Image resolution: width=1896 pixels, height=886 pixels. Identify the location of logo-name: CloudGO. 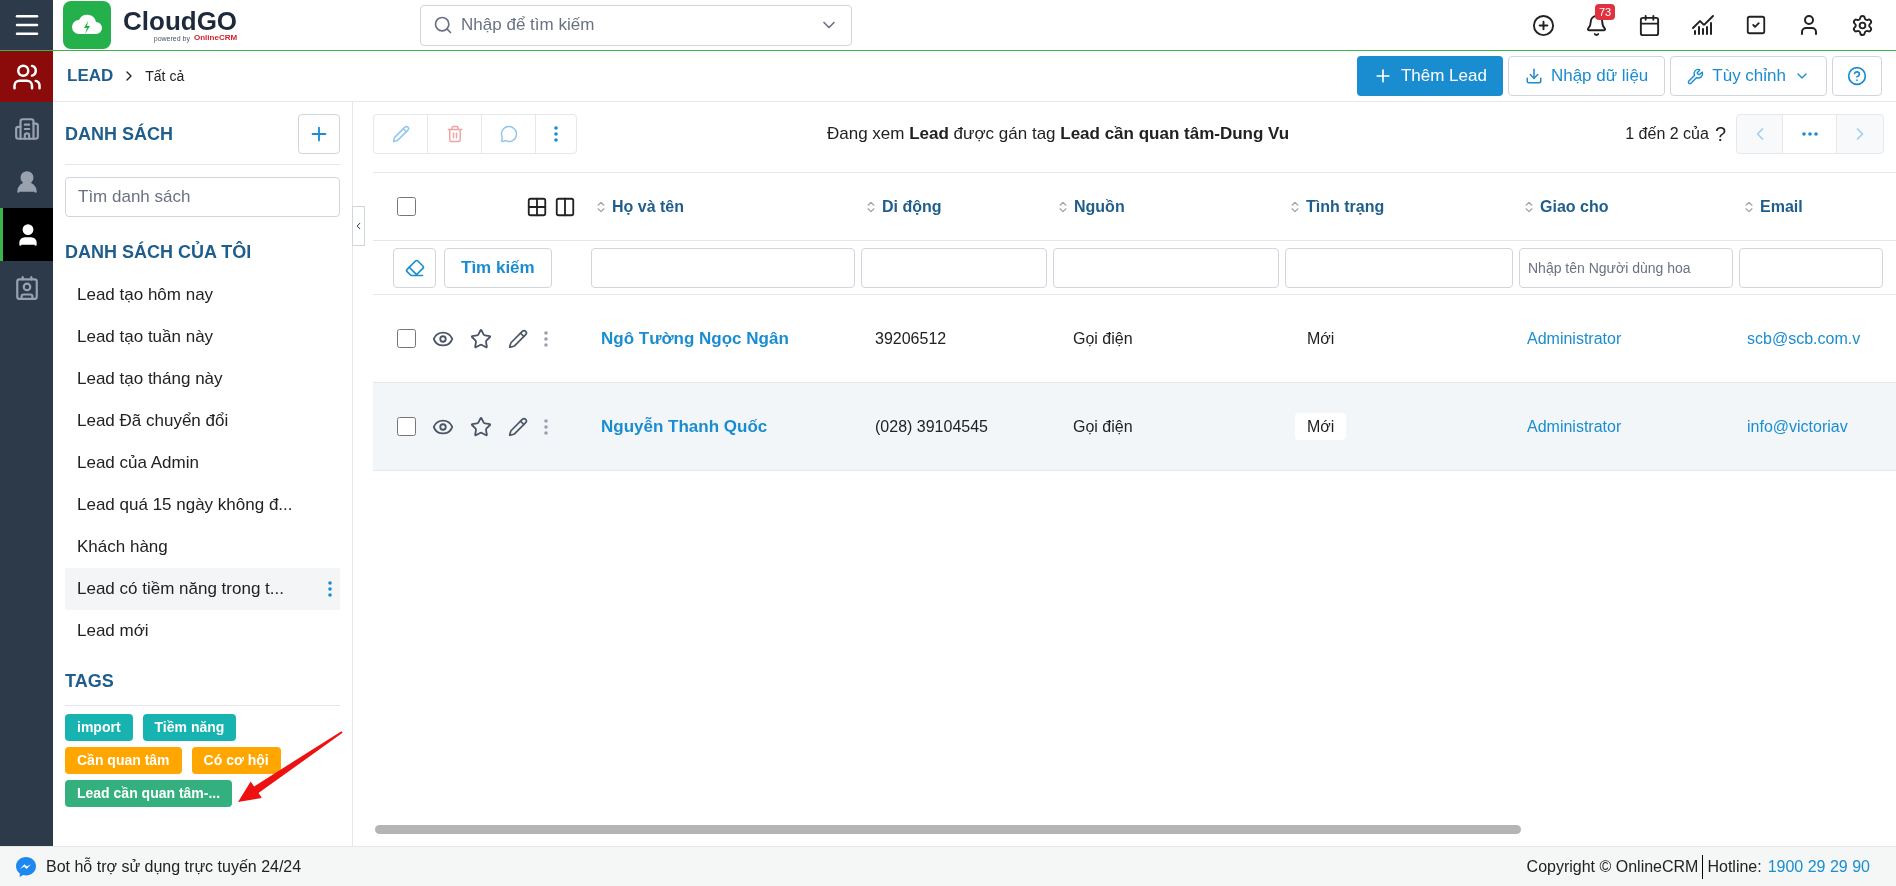
(180, 21).